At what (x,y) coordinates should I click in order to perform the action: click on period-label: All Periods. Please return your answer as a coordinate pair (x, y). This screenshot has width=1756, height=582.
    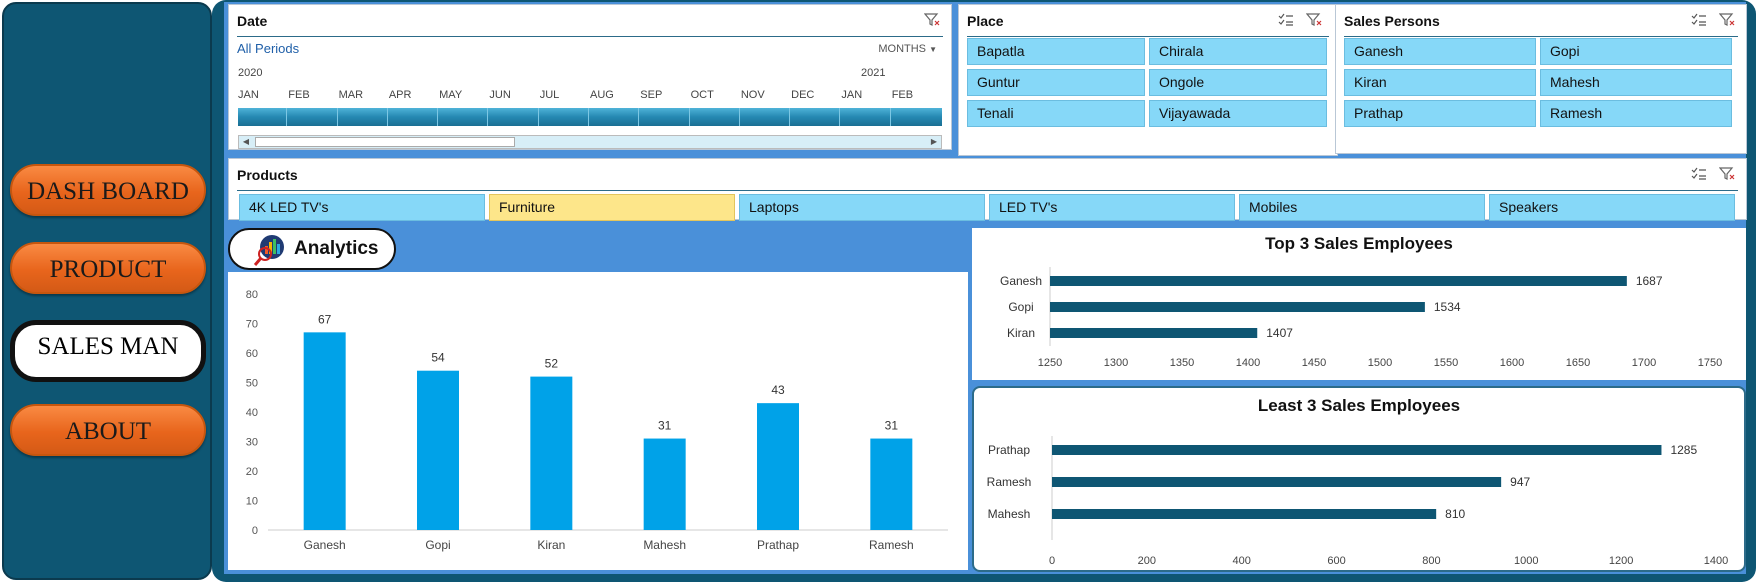
    Looking at the image, I should click on (268, 48).